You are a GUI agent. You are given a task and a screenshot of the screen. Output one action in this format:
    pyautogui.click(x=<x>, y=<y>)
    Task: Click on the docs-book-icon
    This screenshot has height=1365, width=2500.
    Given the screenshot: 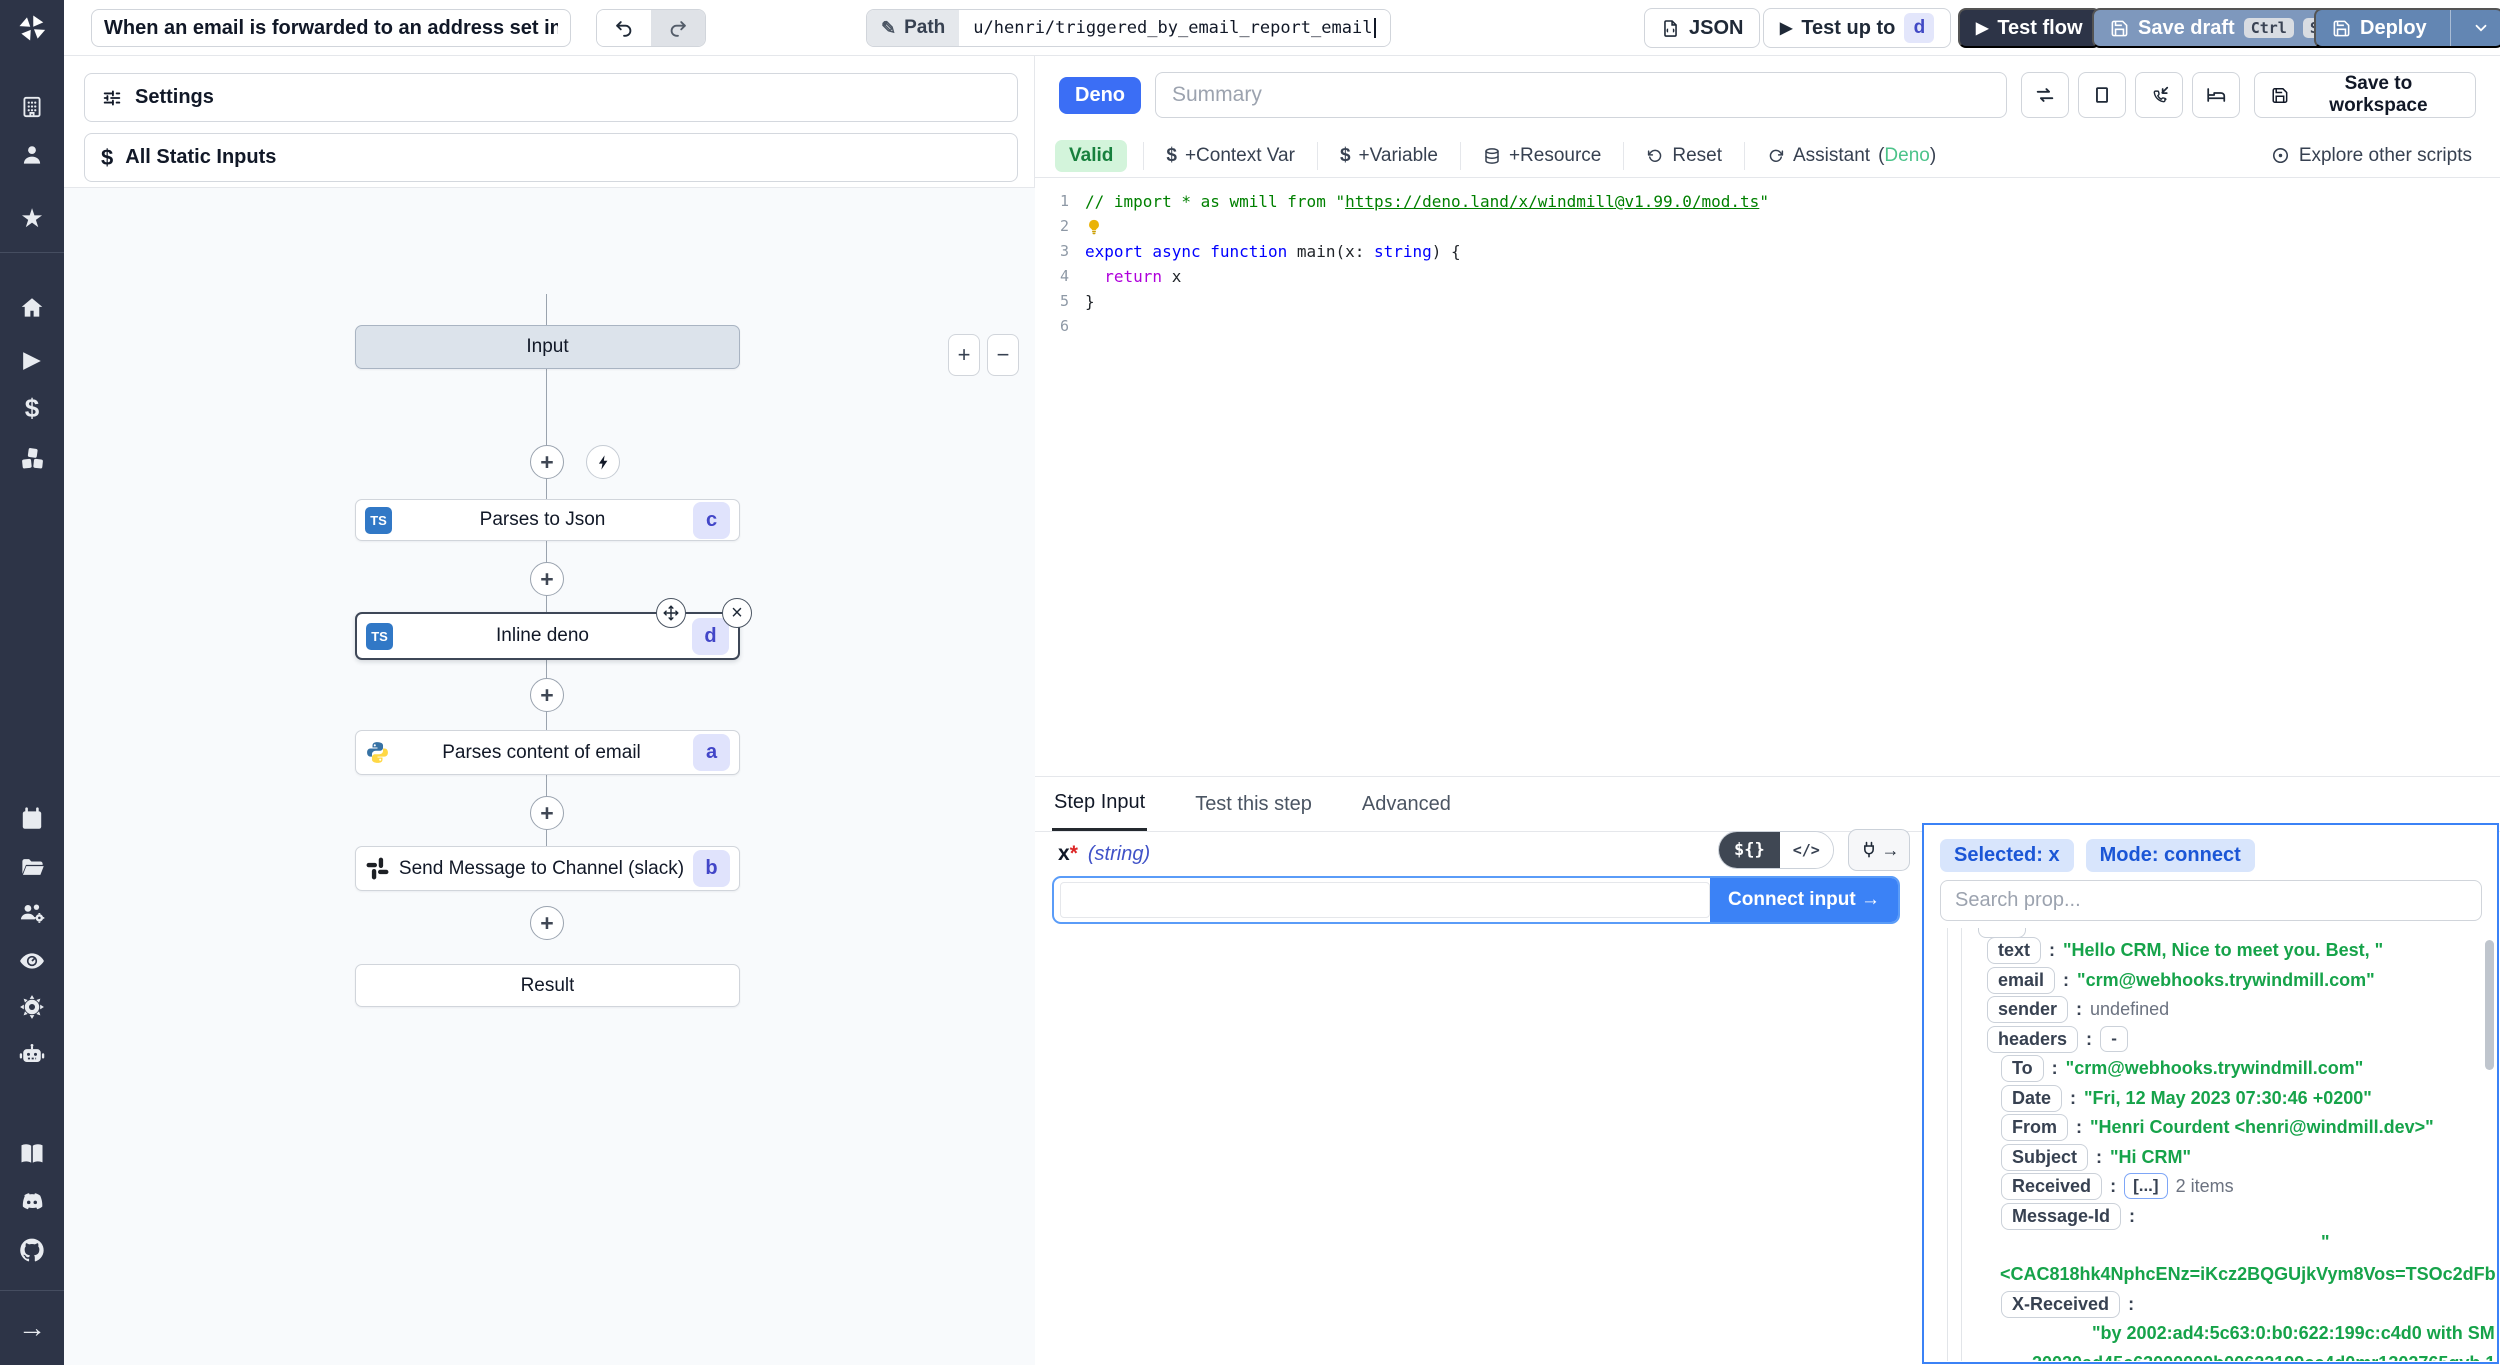 What is the action you would take?
    pyautogui.click(x=32, y=1154)
    